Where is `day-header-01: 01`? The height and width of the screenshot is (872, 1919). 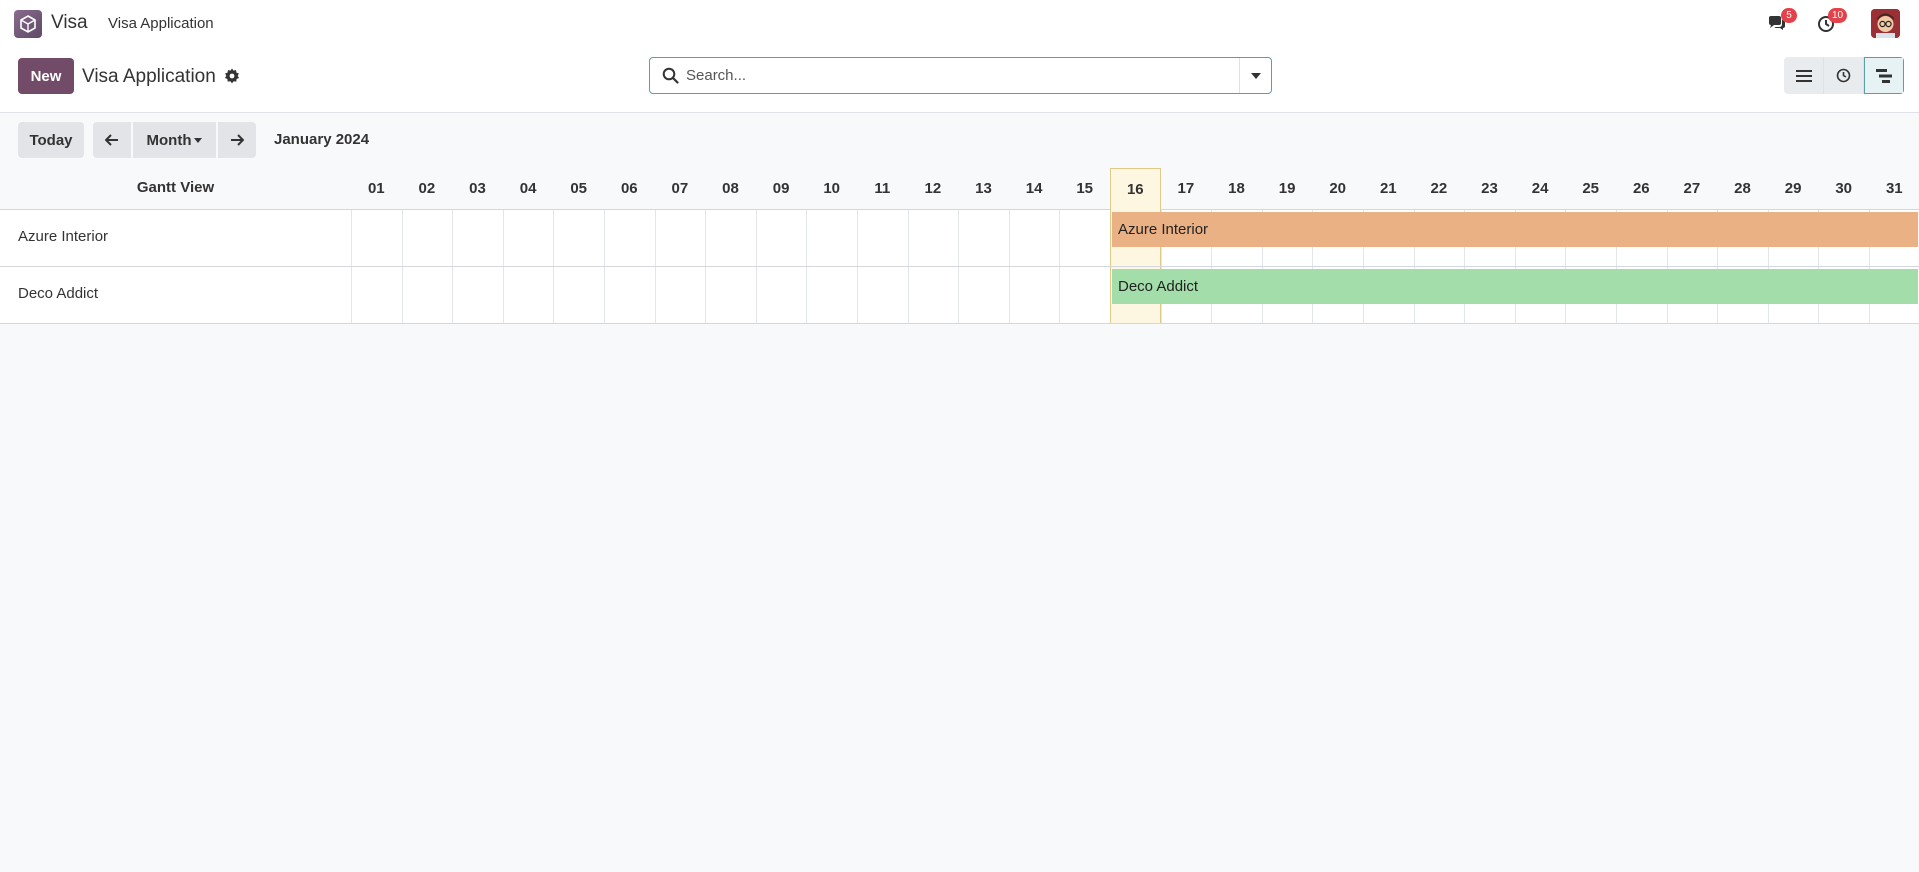 day-header-01: 01 is located at coordinates (376, 188).